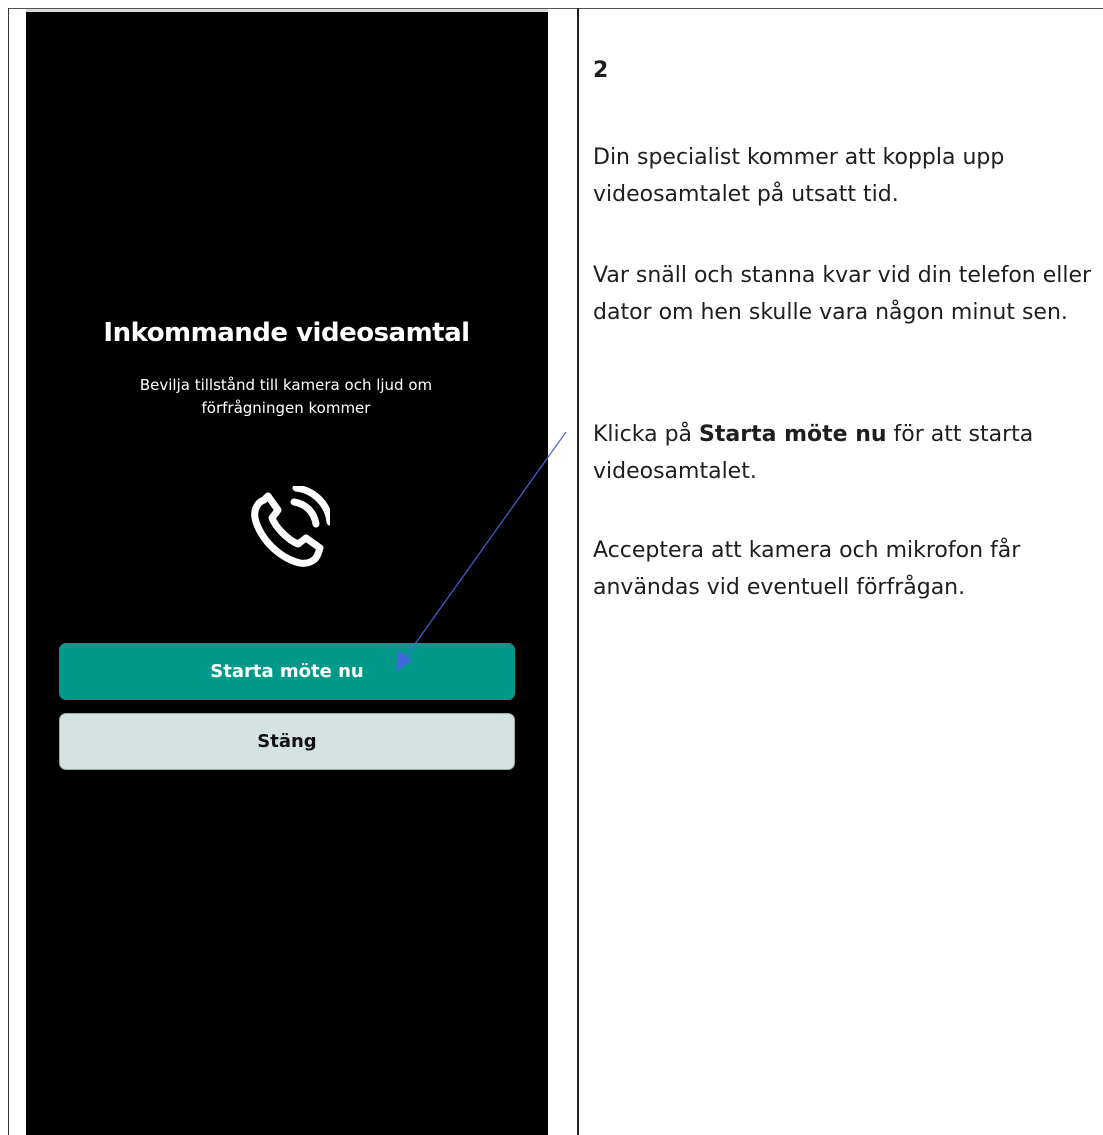 This screenshot has width=1103, height=1135. What do you see at coordinates (286, 333) in the screenshot?
I see `incoming-call-title: Inkommande videosamtal` at bounding box center [286, 333].